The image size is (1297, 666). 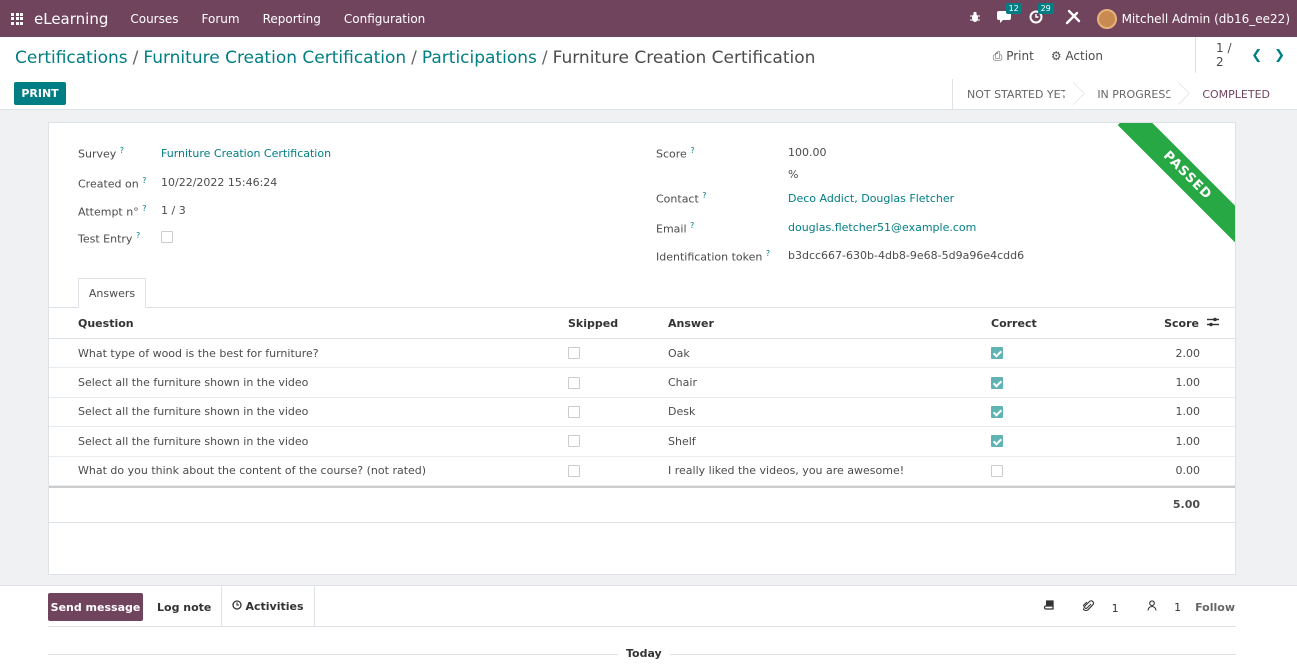 What do you see at coordinates (1256, 55) in the screenshot?
I see `pager-previous-icon: ❮` at bounding box center [1256, 55].